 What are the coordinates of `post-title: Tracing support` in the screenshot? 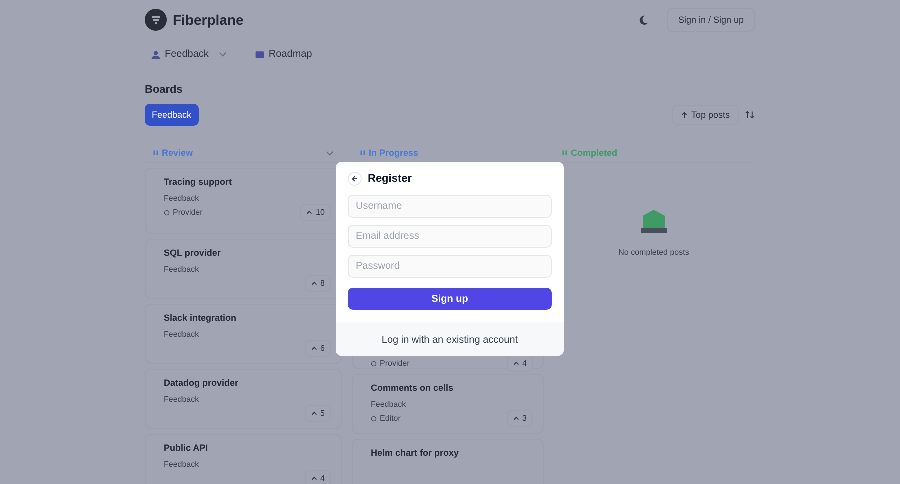 It's located at (199, 182).